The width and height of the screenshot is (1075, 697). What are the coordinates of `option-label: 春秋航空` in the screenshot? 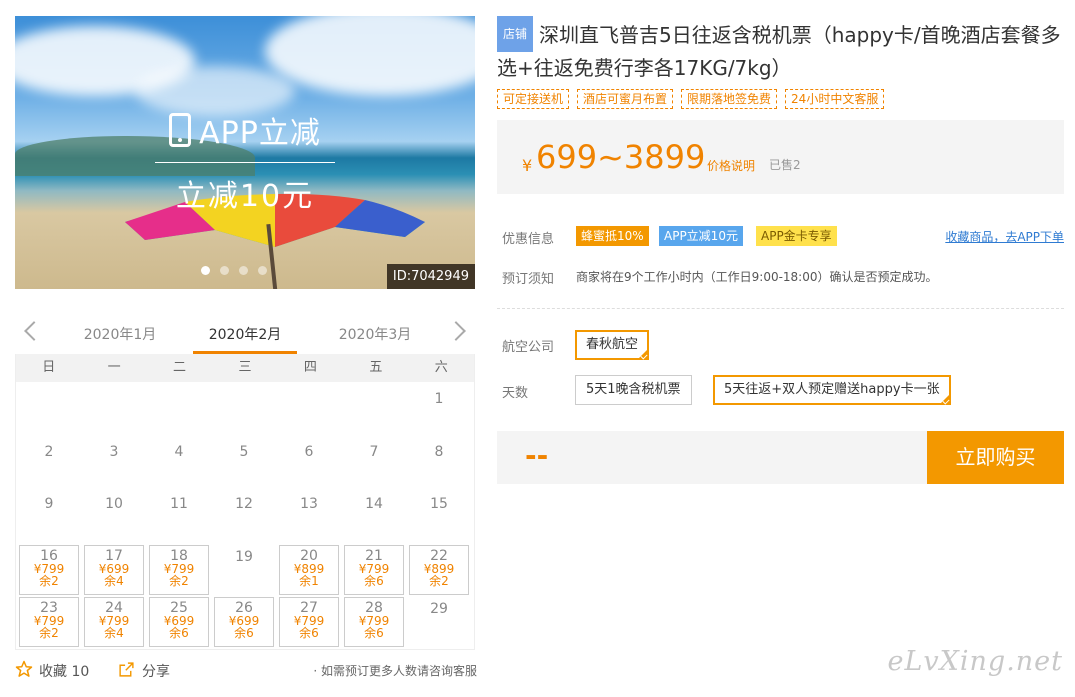 It's located at (612, 344).